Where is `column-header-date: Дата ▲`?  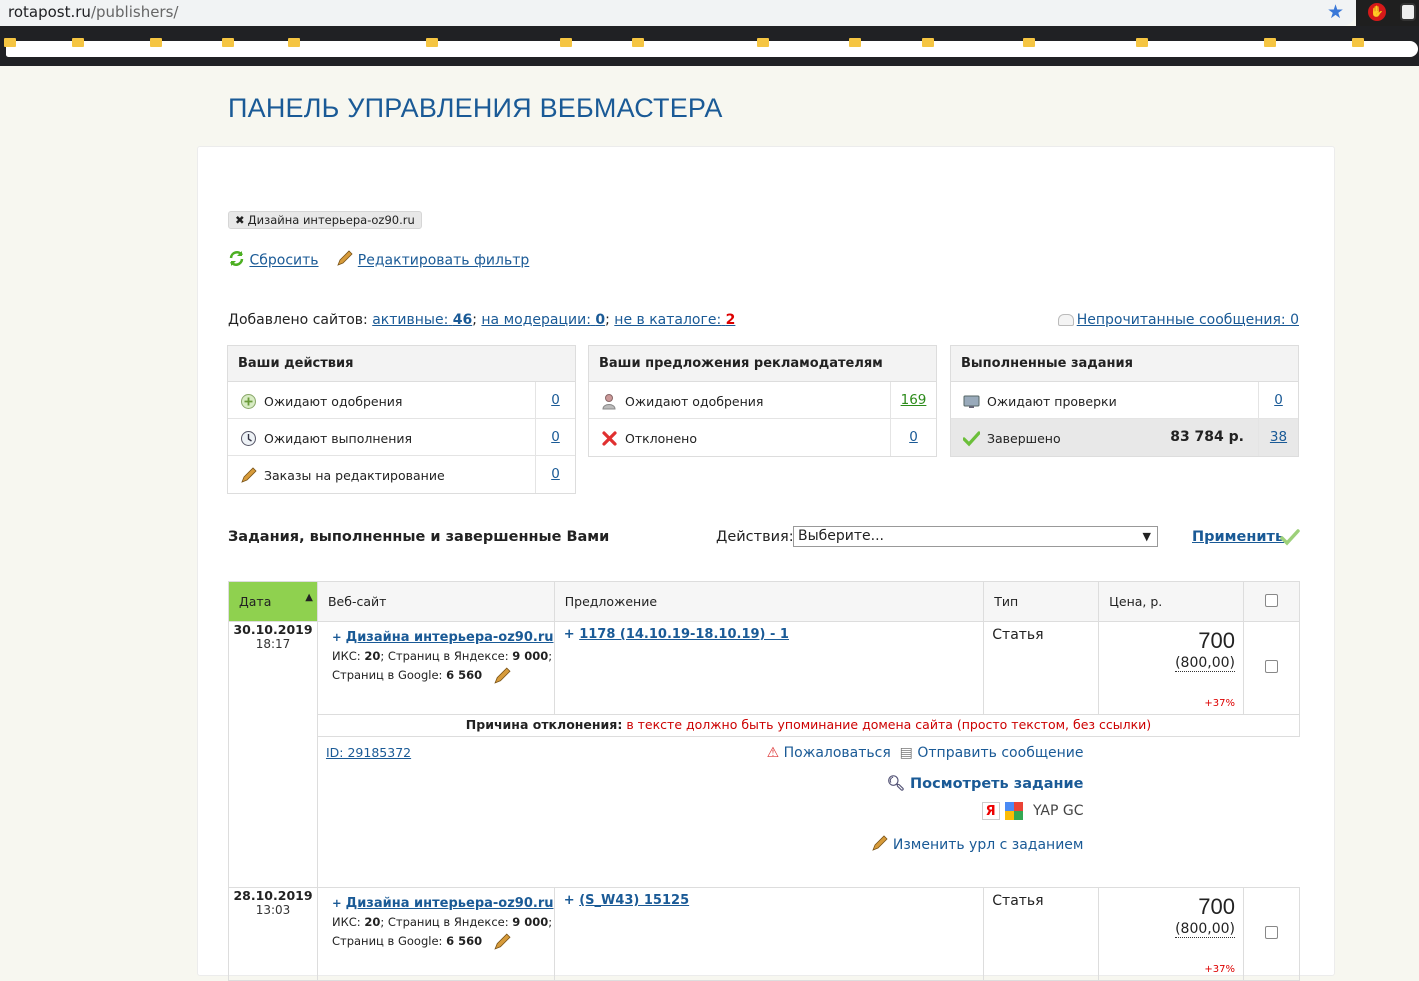 column-header-date: Дата ▲ is located at coordinates (273, 601).